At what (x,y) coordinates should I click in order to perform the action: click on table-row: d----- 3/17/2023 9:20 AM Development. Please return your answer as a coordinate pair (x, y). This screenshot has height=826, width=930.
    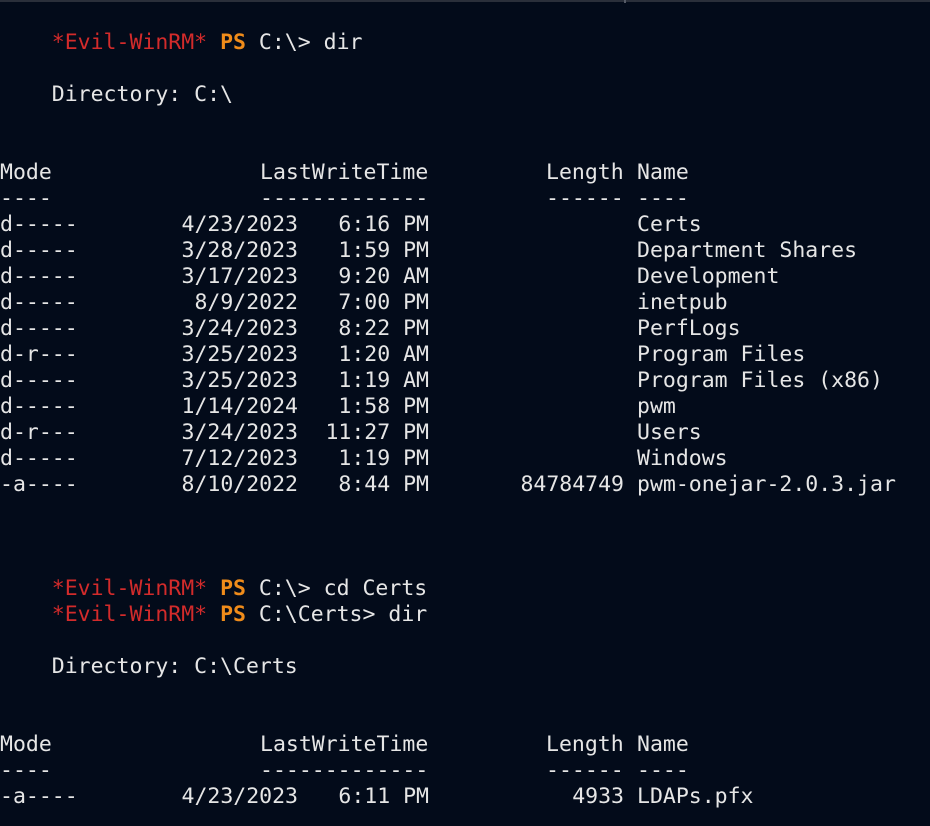
    Looking at the image, I should click on (465, 277).